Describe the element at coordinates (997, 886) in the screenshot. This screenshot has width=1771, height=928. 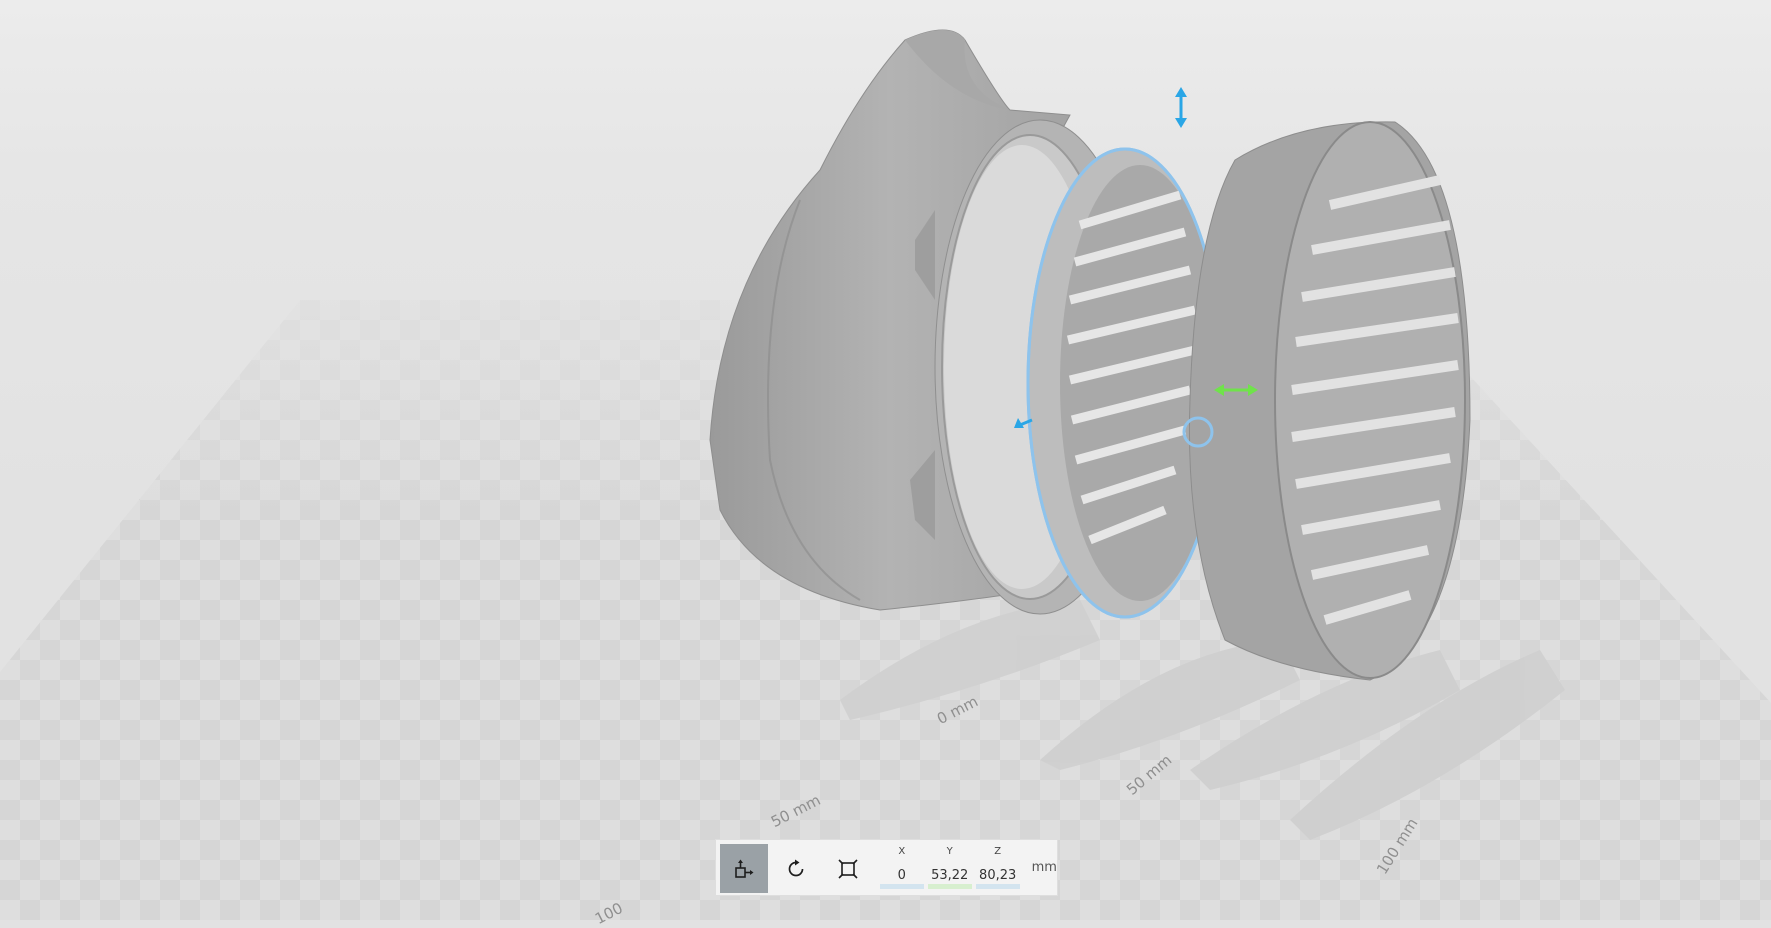
I see `z-indicator` at that location.